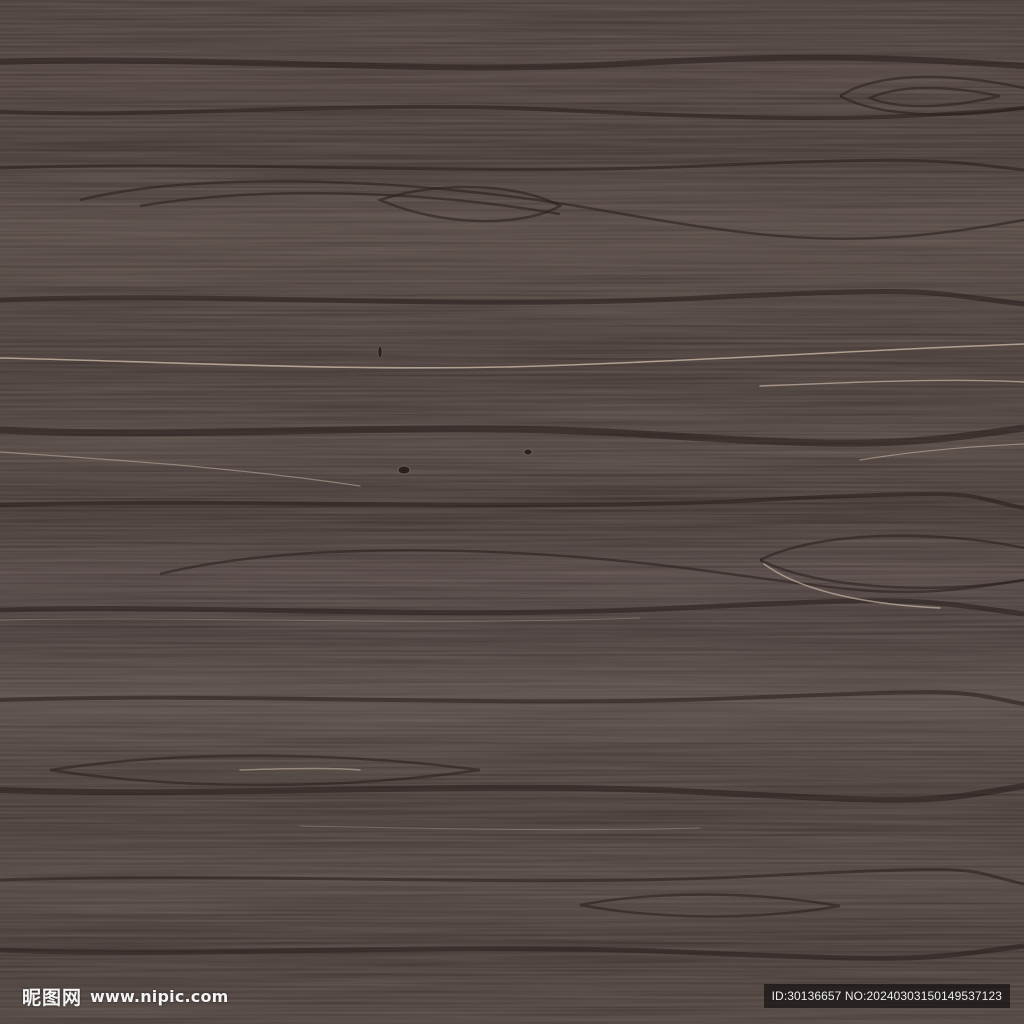  I want to click on watermark-brand: 昵图网, so click(52, 997).